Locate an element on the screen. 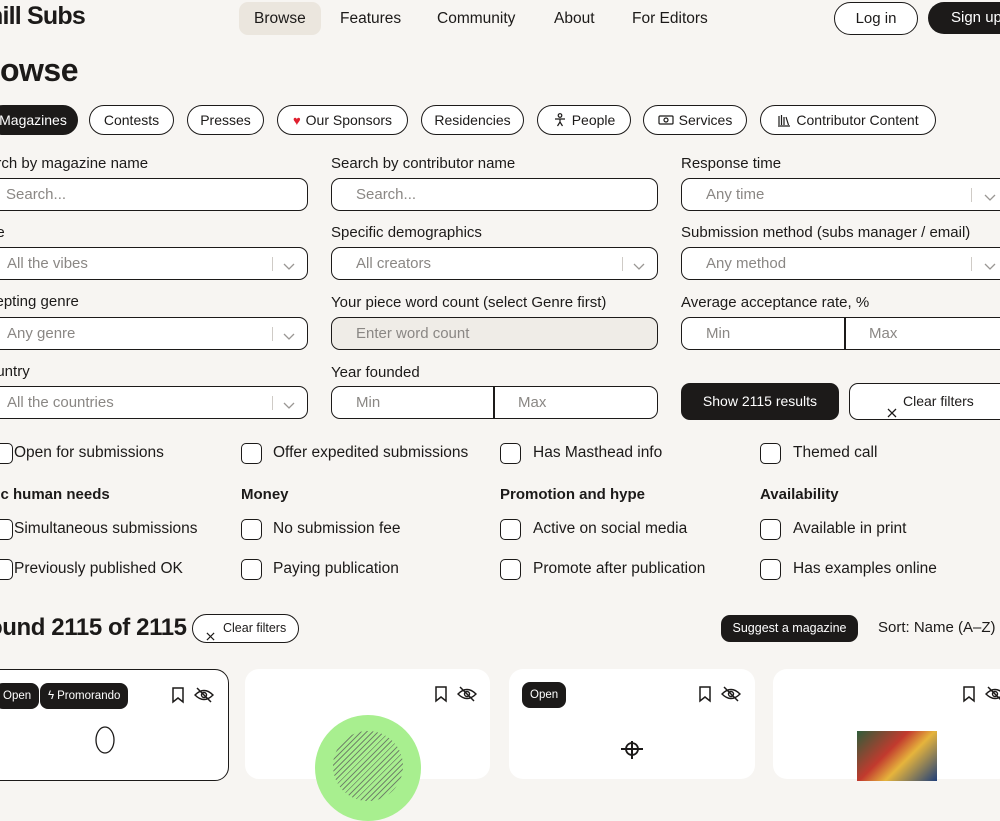 The height and width of the screenshot is (821, 1000). category-label: Residencies is located at coordinates (472, 120).